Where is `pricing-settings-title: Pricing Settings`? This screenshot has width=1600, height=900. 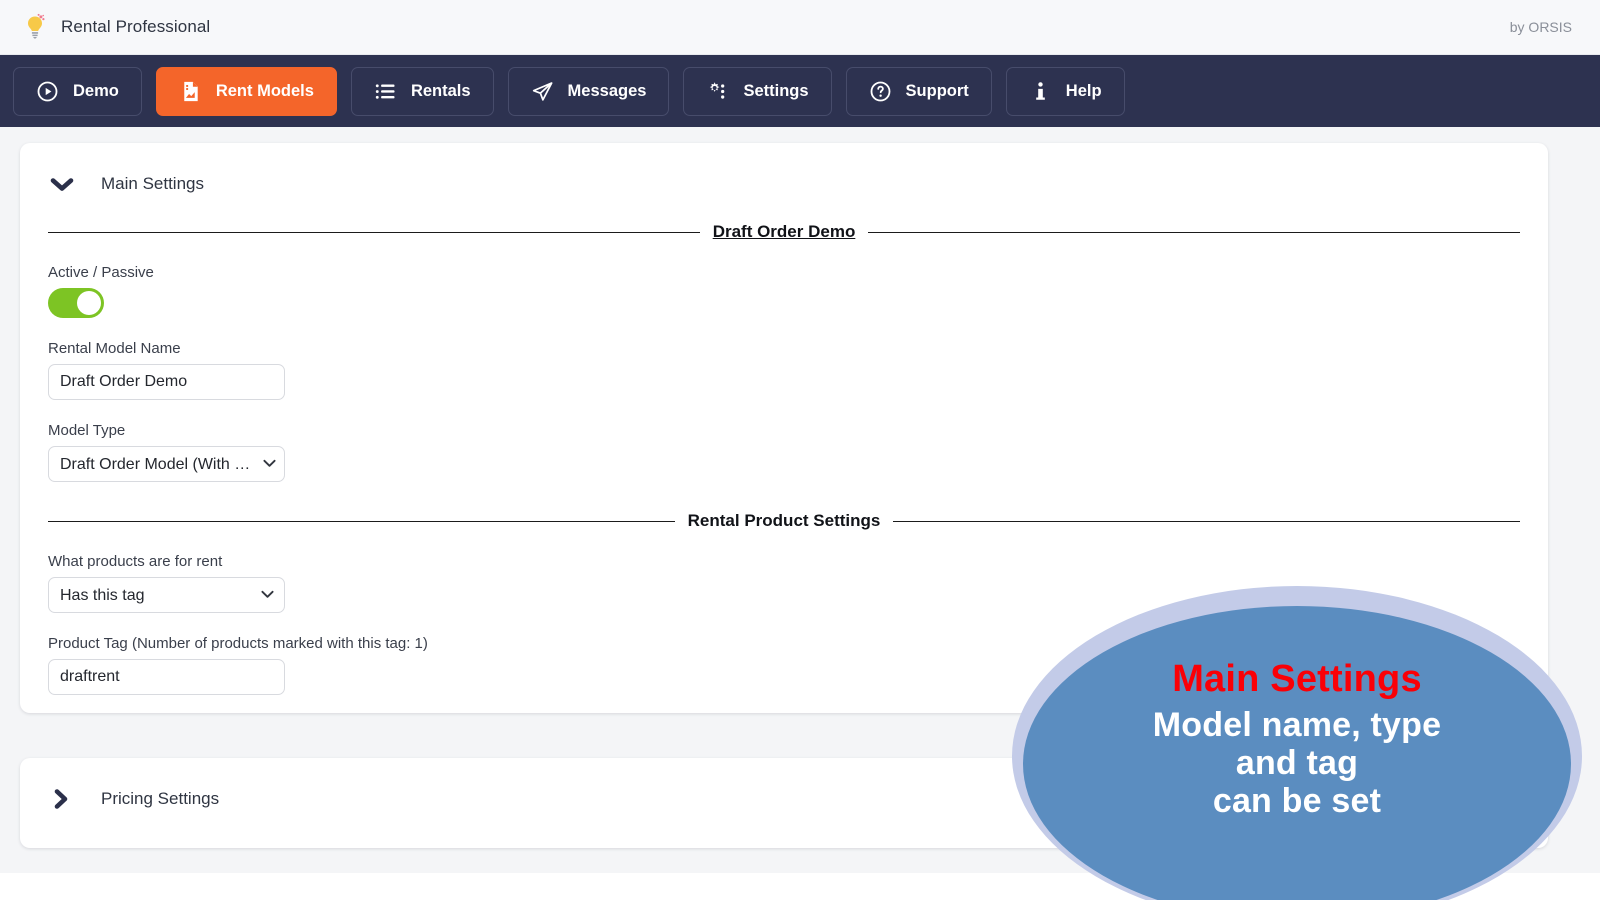 pricing-settings-title: Pricing Settings is located at coordinates (160, 798).